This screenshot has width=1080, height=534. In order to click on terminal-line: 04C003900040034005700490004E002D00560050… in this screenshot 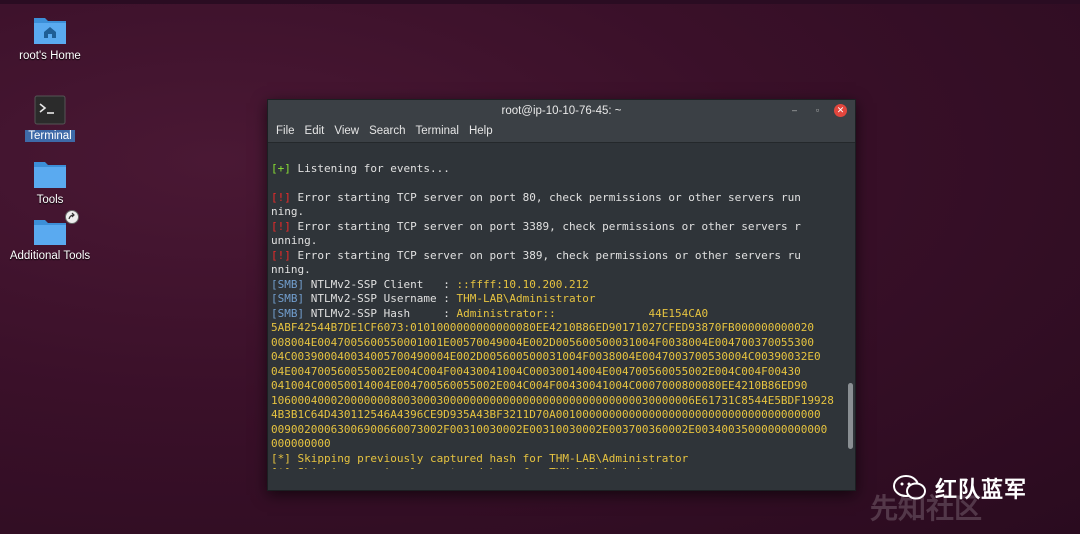, I will do `click(563, 357)`.